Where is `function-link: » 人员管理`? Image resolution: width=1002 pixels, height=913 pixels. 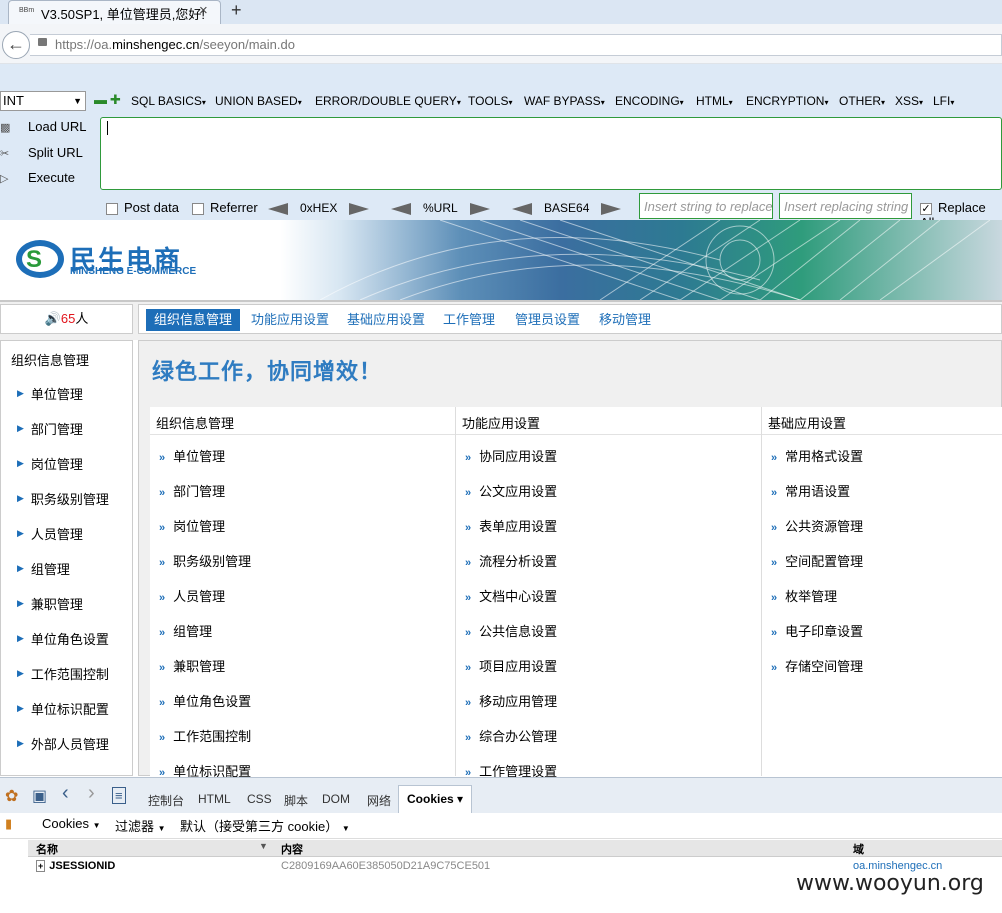
function-link: » 人员管理 is located at coordinates (192, 595).